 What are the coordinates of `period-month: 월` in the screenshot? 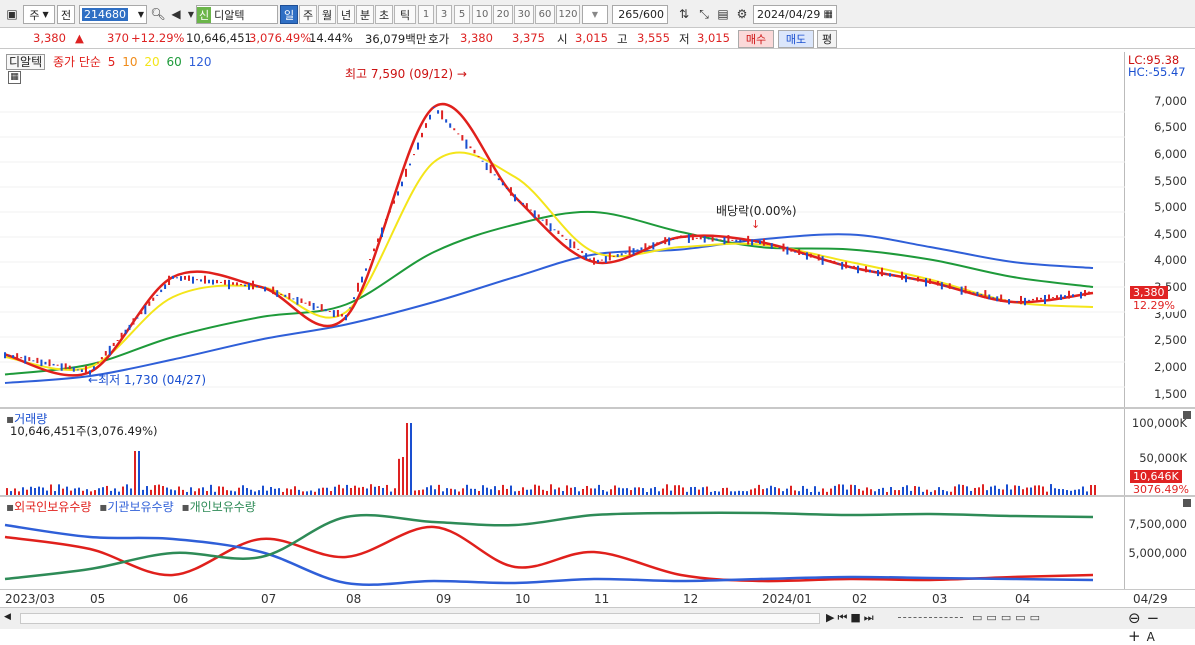 It's located at (327, 14).